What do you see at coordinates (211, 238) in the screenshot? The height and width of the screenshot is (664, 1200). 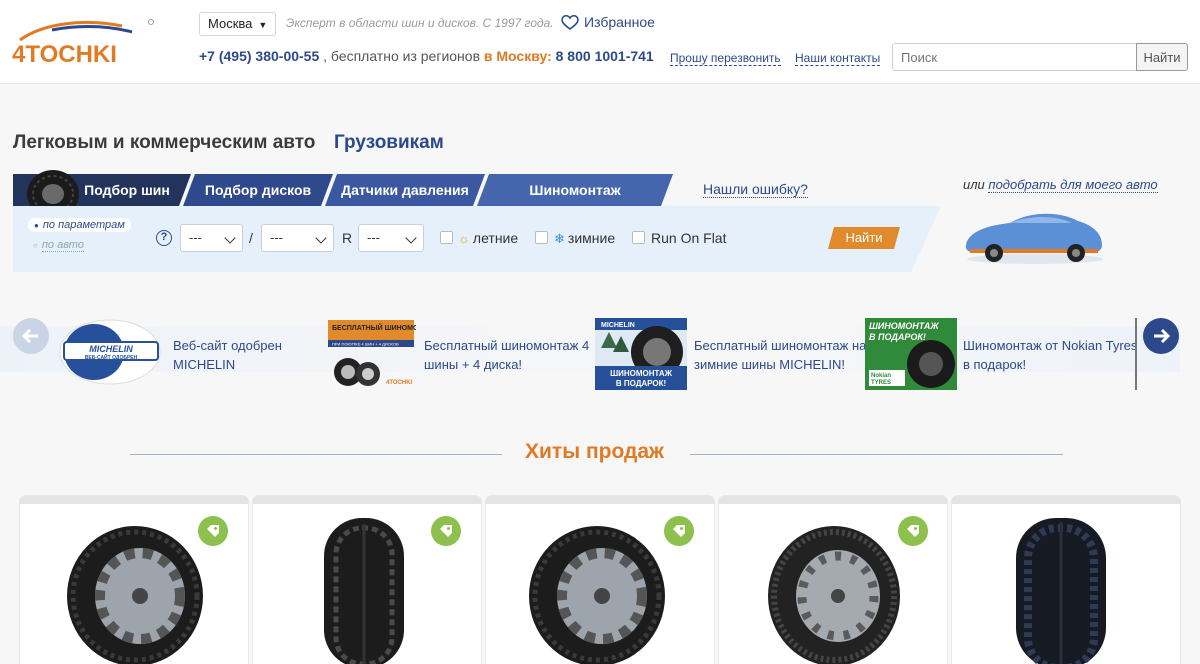 I see `width-select: ---` at bounding box center [211, 238].